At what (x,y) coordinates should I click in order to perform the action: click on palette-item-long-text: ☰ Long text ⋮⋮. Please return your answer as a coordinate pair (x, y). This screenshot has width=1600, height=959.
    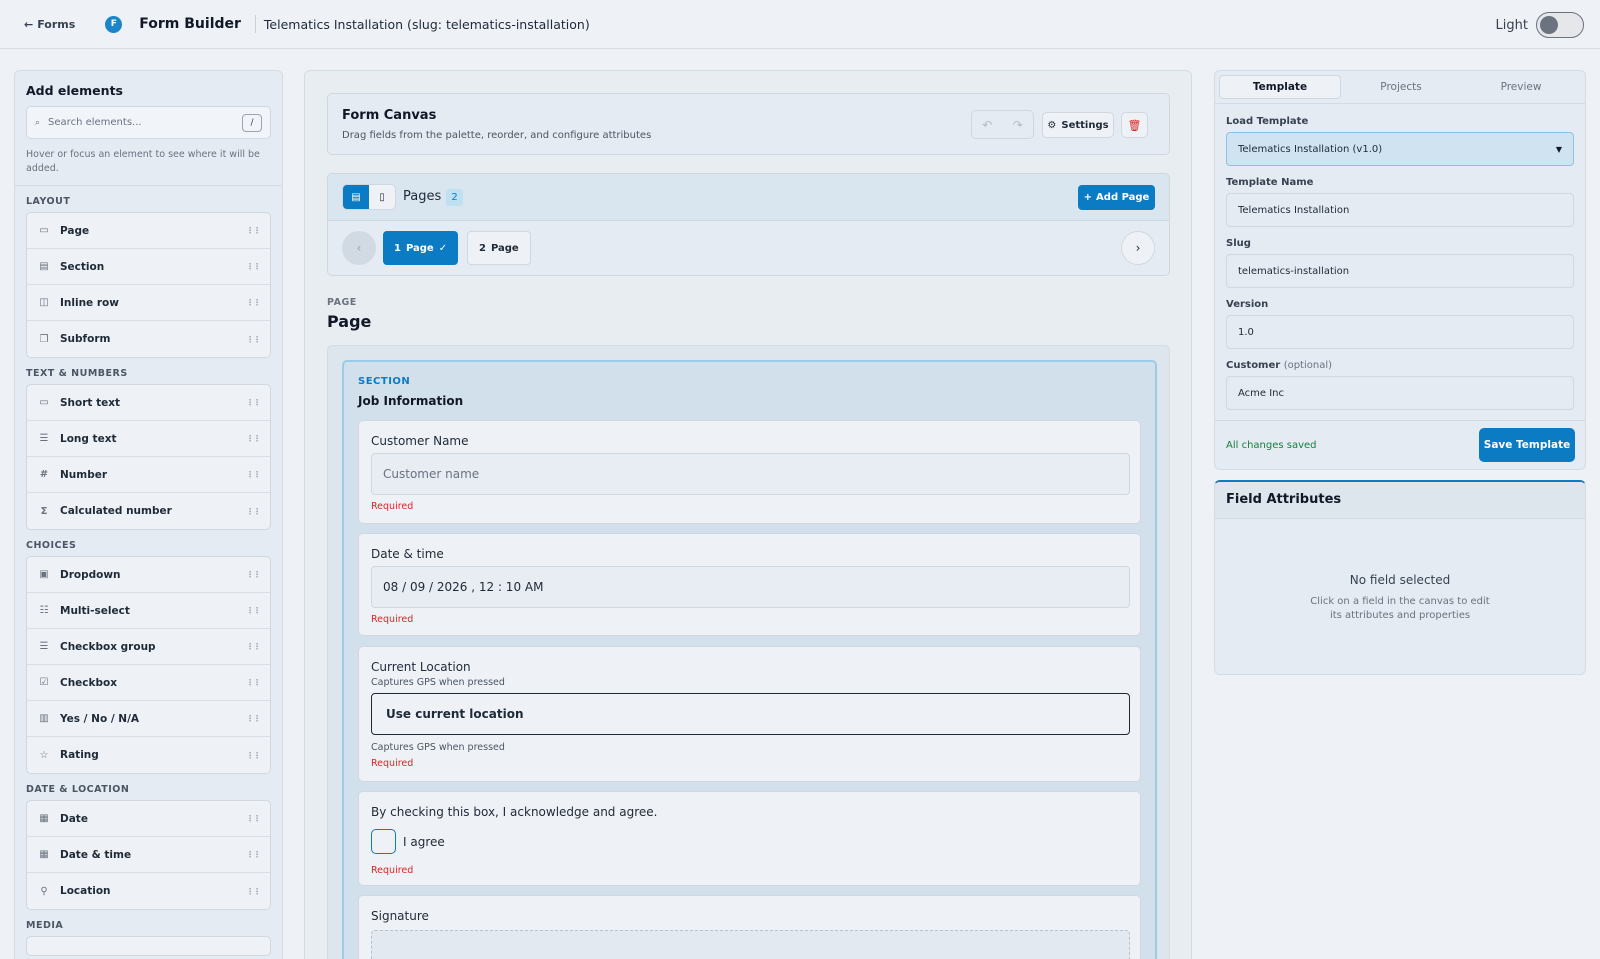
    Looking at the image, I should click on (148, 439).